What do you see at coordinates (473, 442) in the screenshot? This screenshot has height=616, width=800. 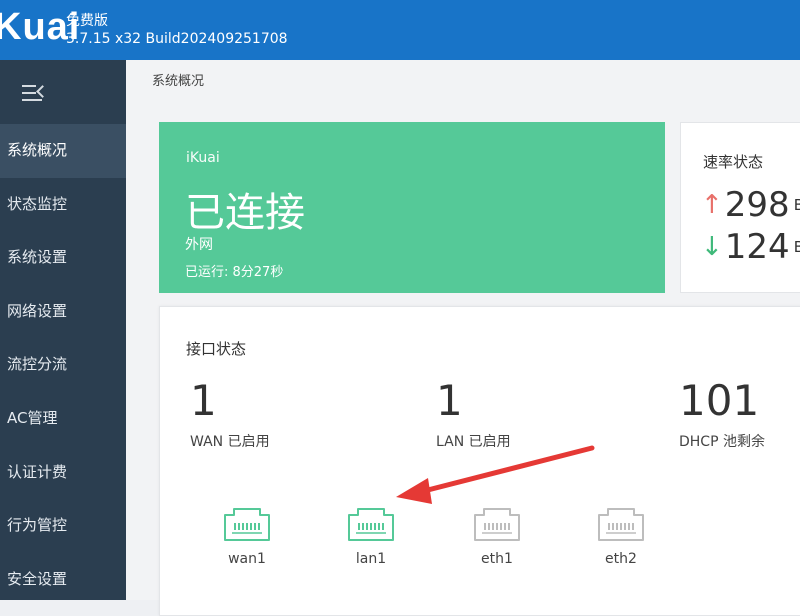 I see `lan-label: LAN 已启用` at bounding box center [473, 442].